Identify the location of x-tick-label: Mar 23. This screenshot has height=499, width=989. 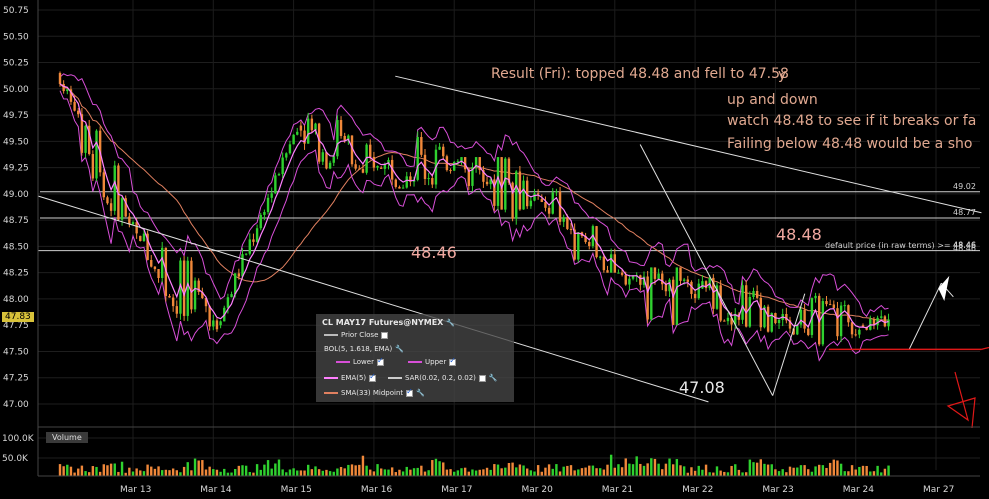
(777, 490).